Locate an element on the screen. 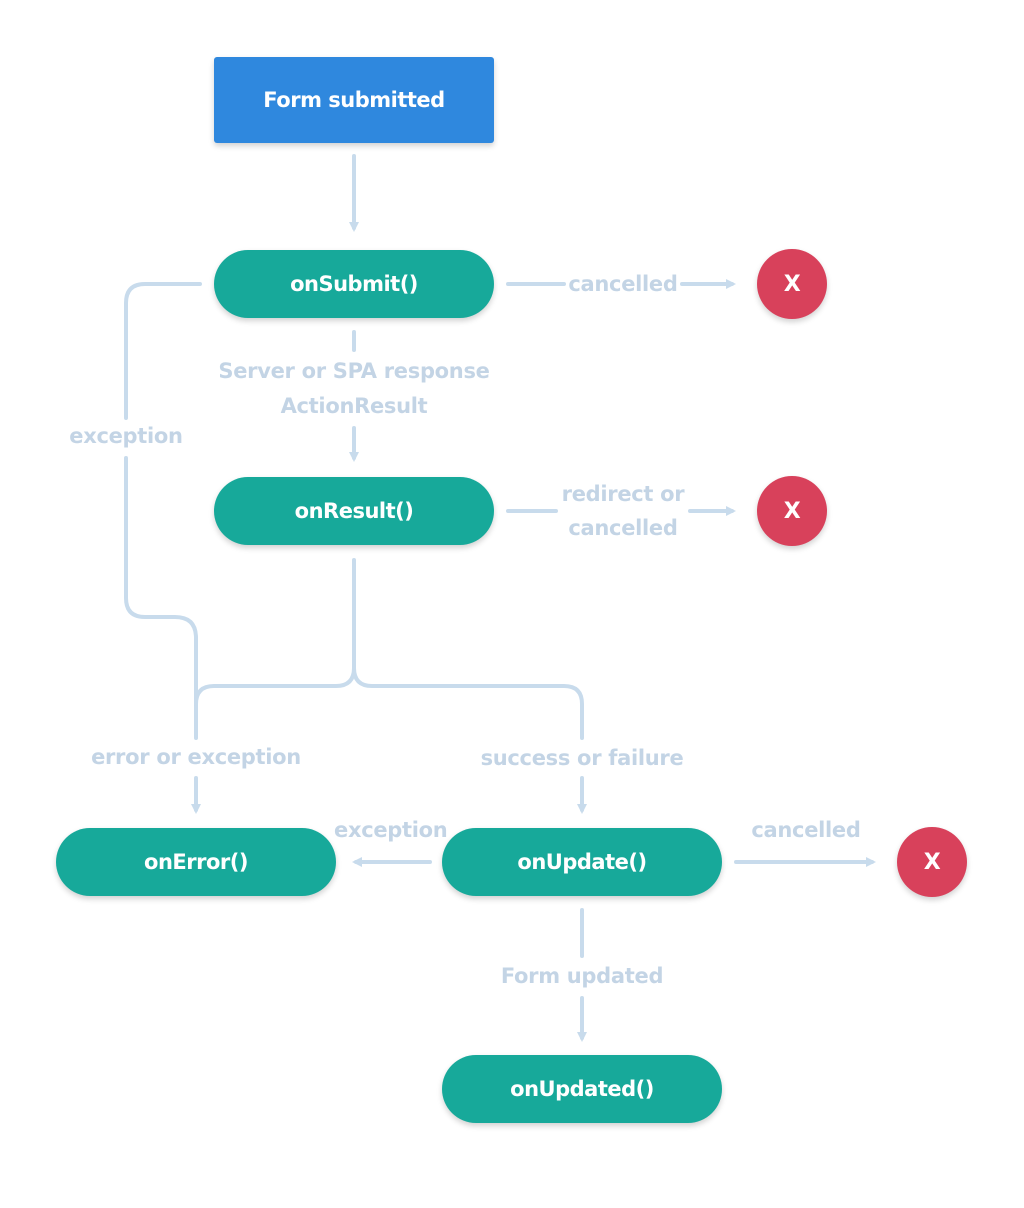  label-redirect-line1: redirect or is located at coordinates (623, 494).